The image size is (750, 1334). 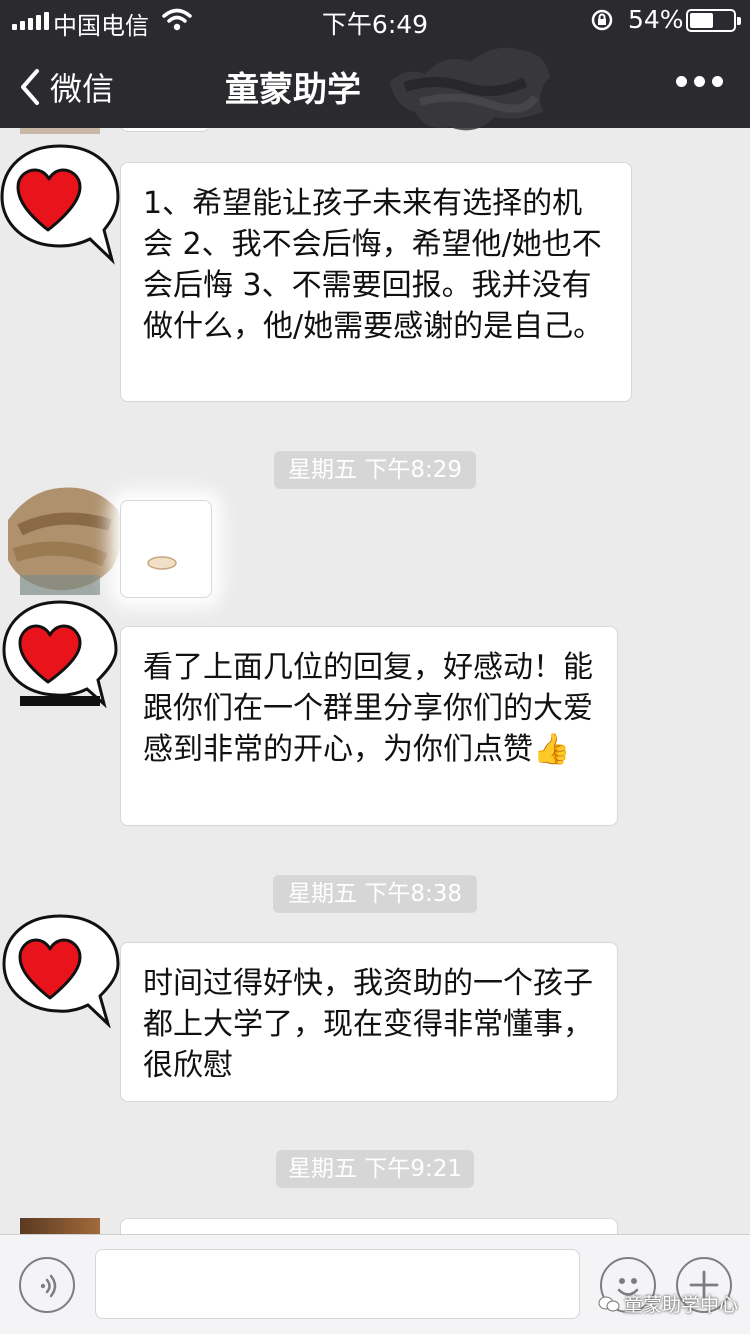 I want to click on battery-fill, so click(x=701, y=20).